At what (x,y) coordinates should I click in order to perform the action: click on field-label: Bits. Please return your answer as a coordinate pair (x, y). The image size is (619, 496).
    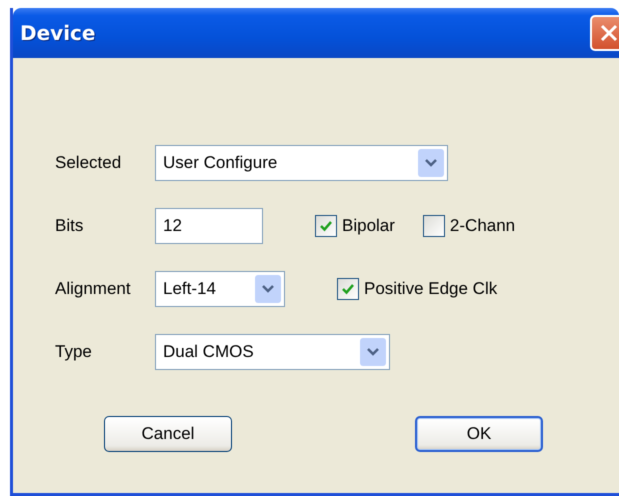
    Looking at the image, I should click on (69, 226).